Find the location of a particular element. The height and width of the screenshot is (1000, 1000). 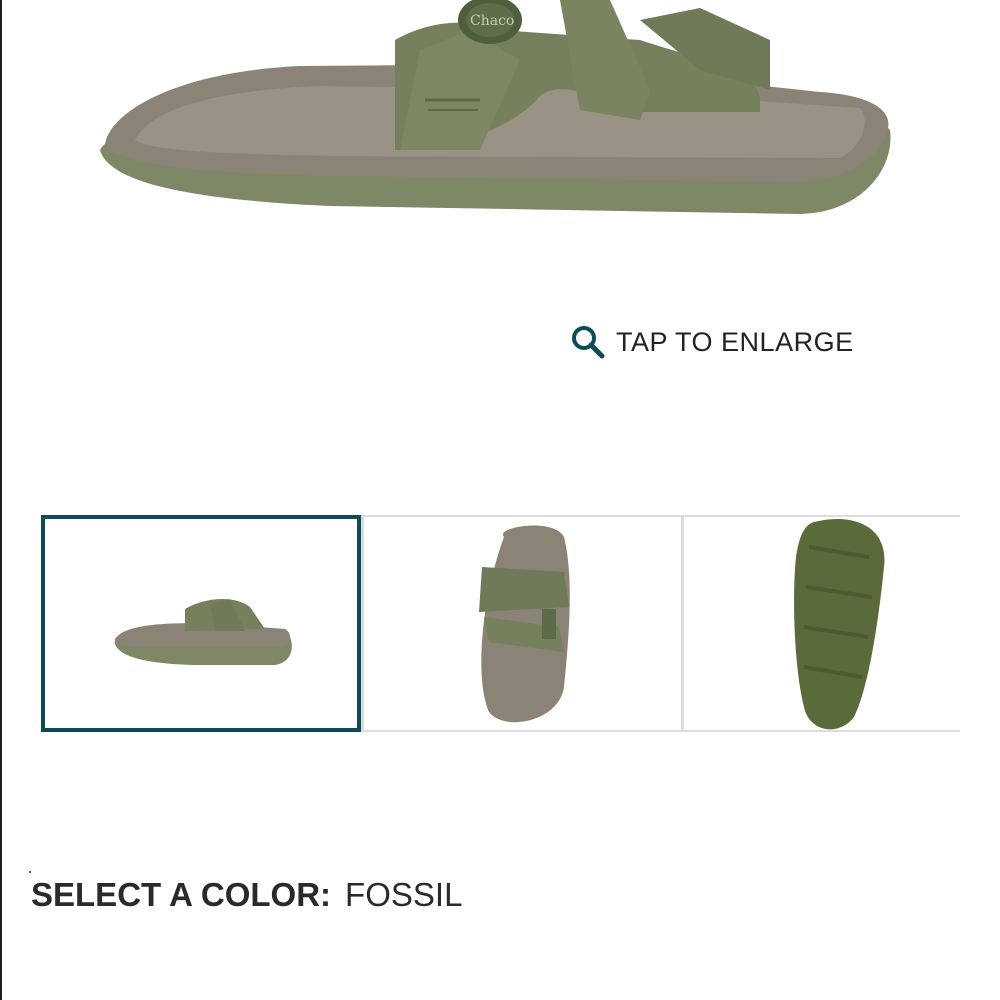

thumbnail-top-view is located at coordinates (521, 623).